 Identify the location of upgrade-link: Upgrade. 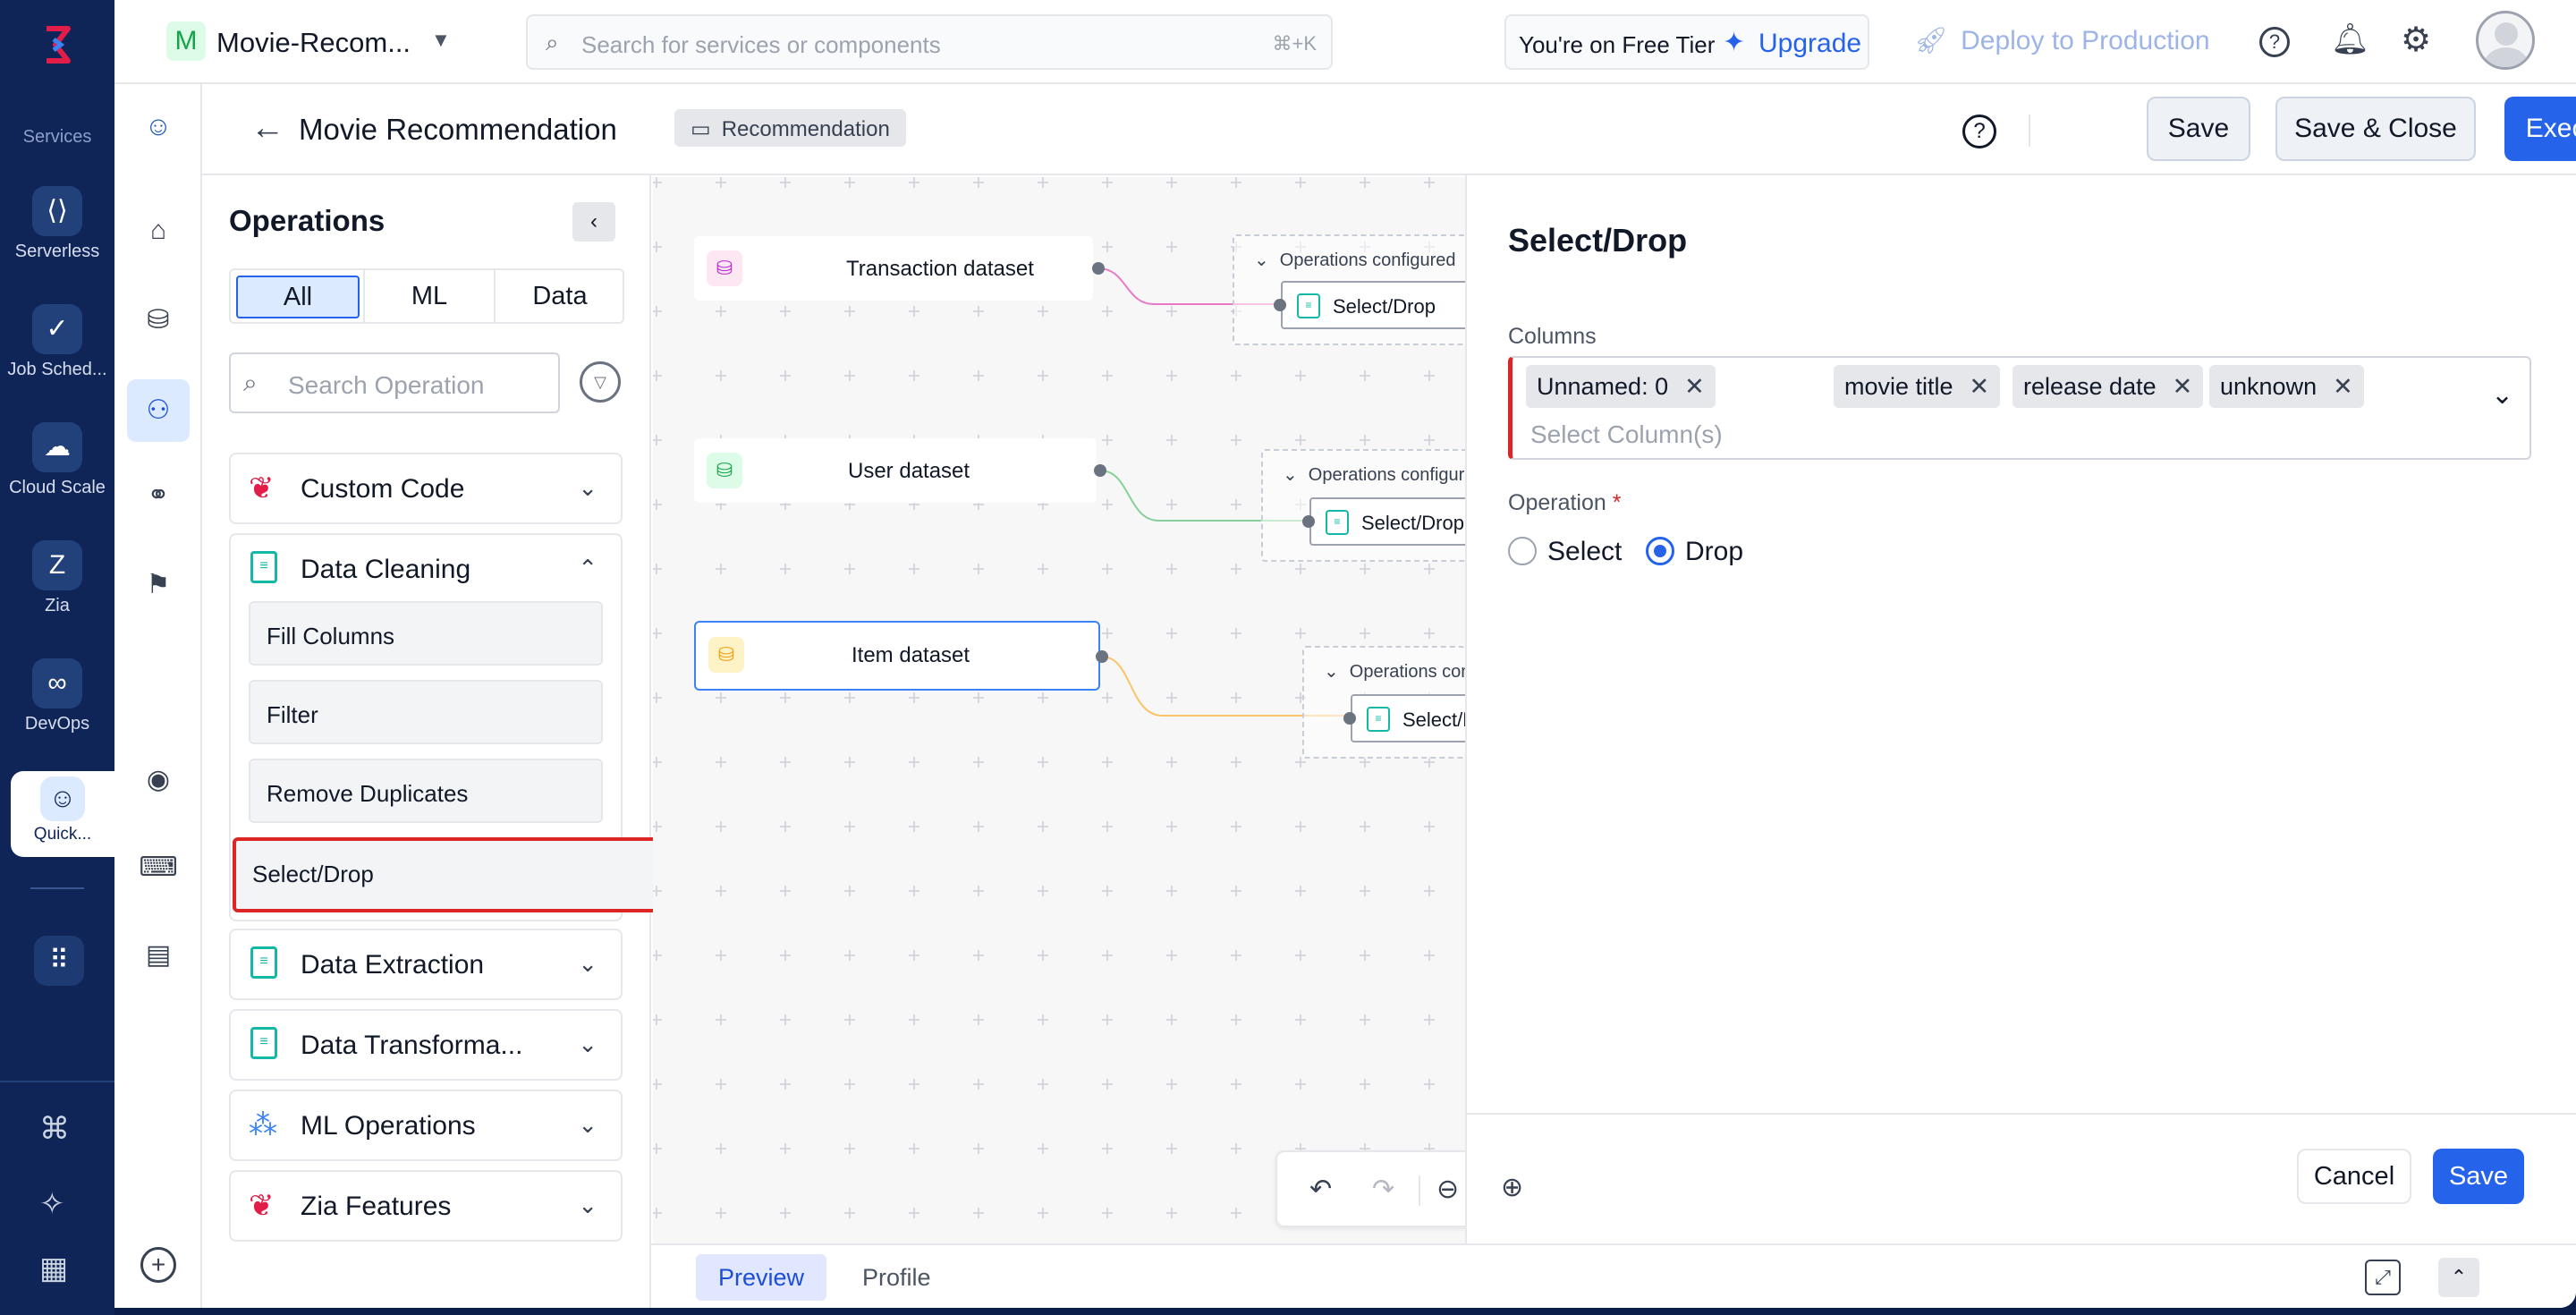
(1809, 44).